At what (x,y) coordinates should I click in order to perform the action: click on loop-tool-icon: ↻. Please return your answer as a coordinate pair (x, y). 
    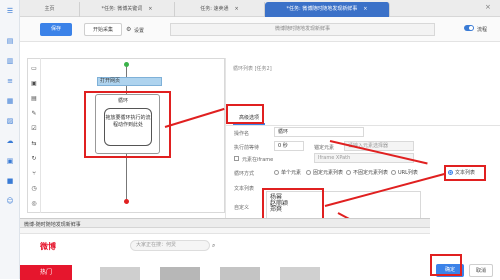
    Looking at the image, I should click on (34, 159).